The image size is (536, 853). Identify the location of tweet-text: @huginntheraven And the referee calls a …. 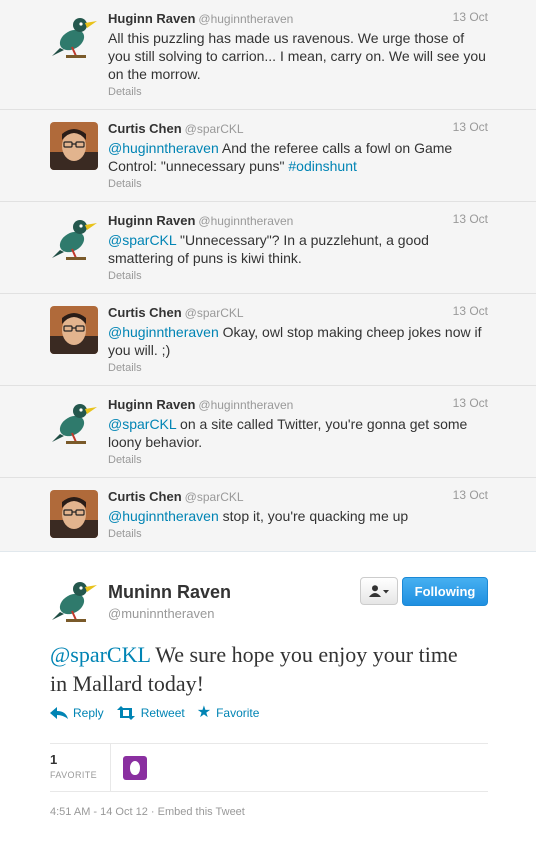
(298, 157).